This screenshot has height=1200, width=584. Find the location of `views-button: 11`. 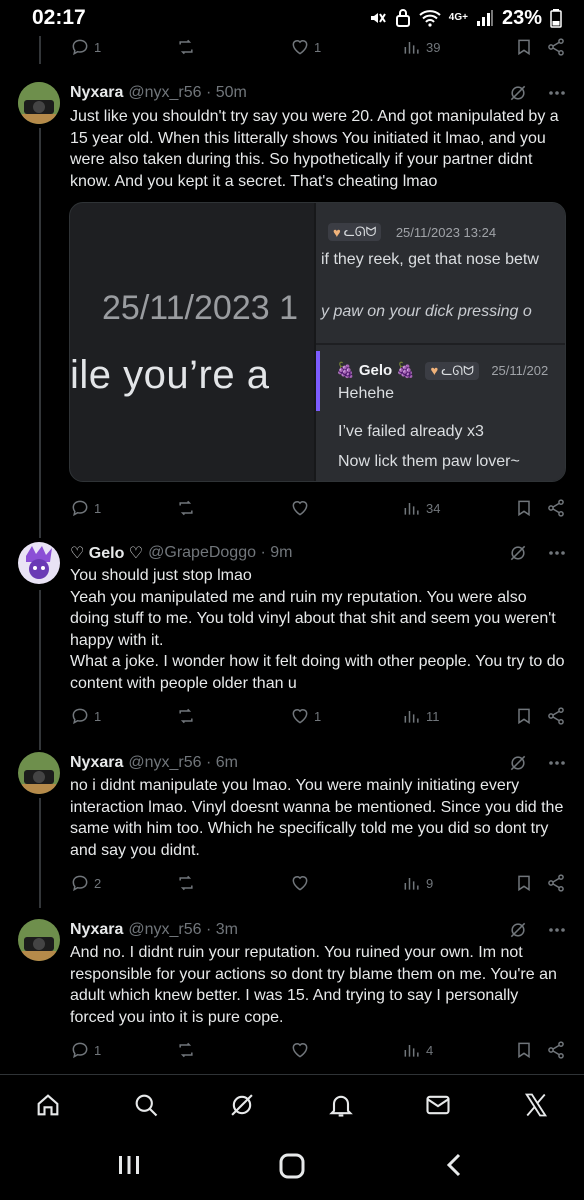

views-button: 11 is located at coordinates (421, 716).